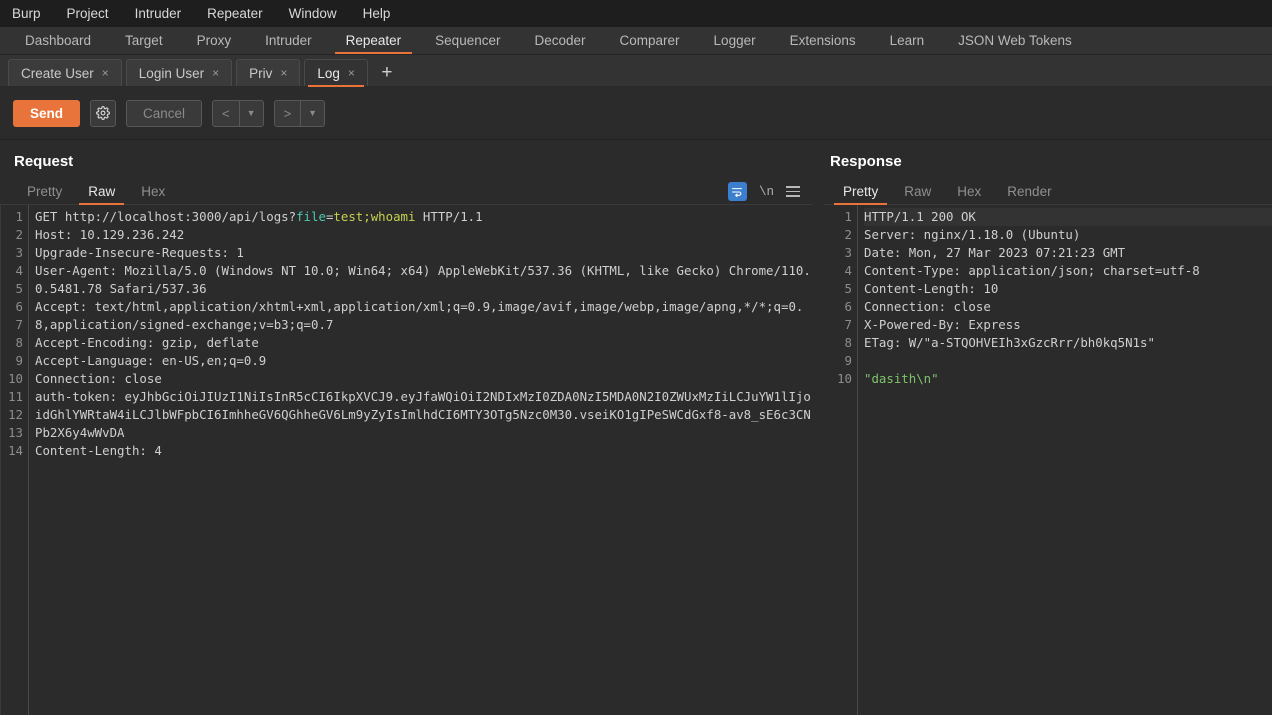 The height and width of the screenshot is (715, 1272). What do you see at coordinates (559, 40) in the screenshot?
I see `main-tab-decoder: Decoder` at bounding box center [559, 40].